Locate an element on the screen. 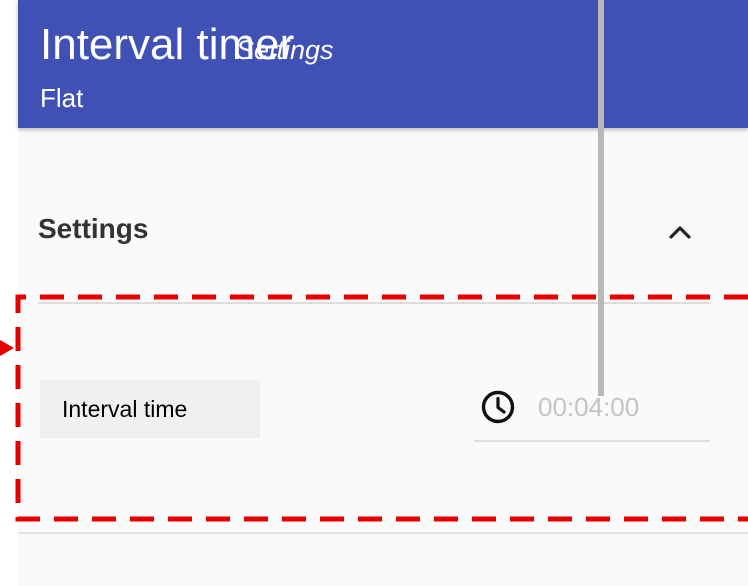  collapse-section-button is located at coordinates (680, 232).